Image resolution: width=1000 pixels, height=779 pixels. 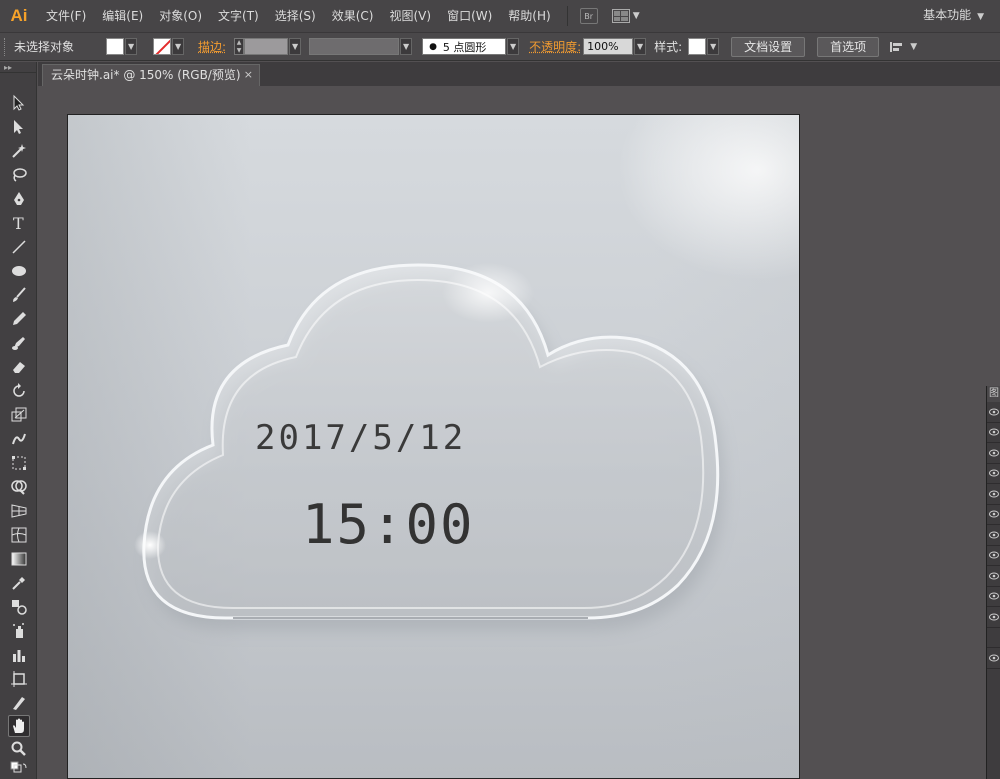 I want to click on rotate-tool-icon, so click(x=19, y=391).